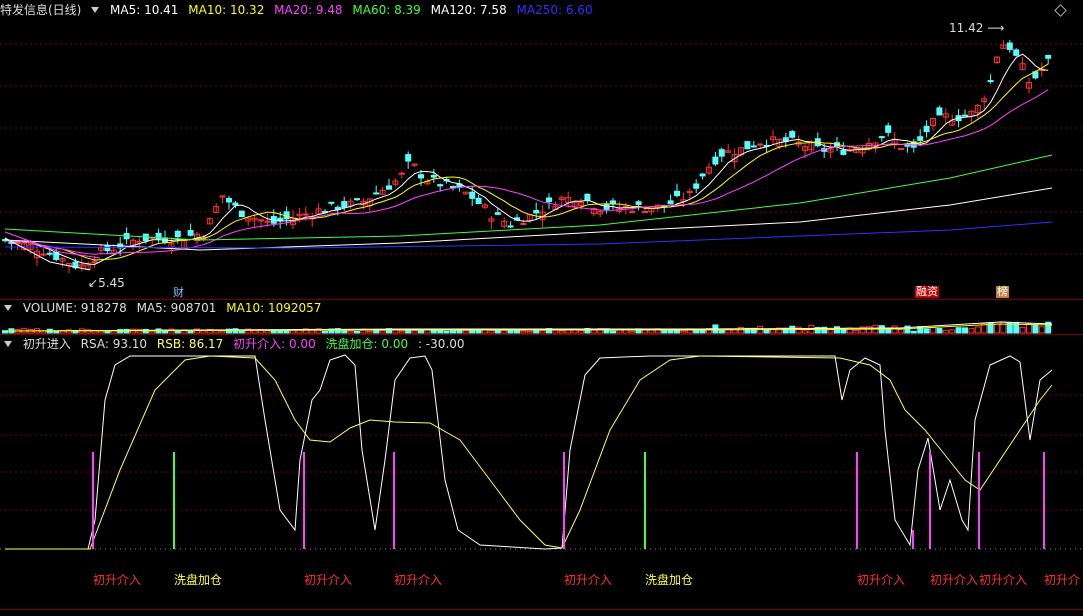 Image resolution: width=1083 pixels, height=616 pixels. What do you see at coordinates (1062, 580) in the screenshot?
I see `signal-label: 初升介` at bounding box center [1062, 580].